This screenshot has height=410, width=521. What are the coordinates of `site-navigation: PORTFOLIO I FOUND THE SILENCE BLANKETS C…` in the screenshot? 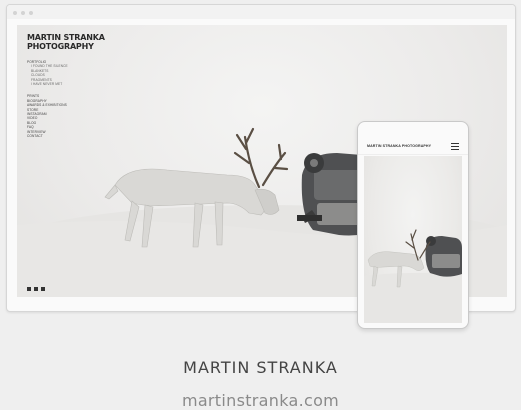 It's located at (47, 99).